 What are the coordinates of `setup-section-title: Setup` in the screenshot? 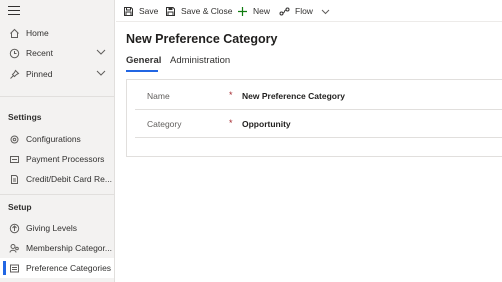 It's located at (20, 207).